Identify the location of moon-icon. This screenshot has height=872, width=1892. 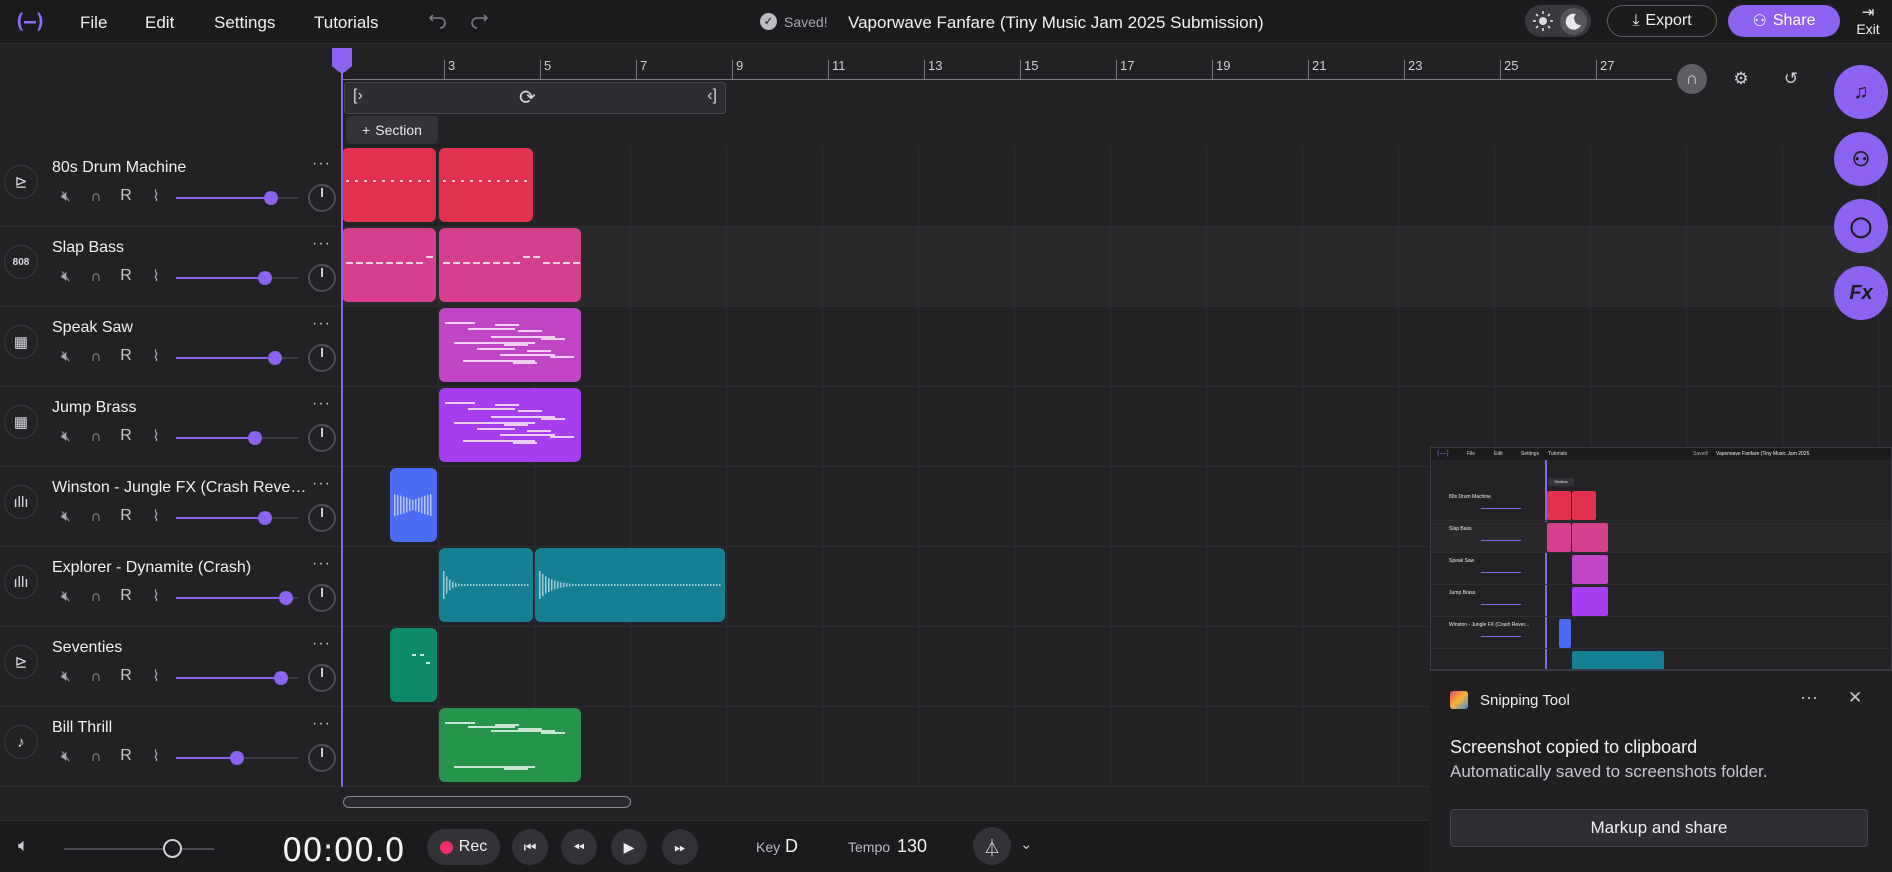
(1573, 21).